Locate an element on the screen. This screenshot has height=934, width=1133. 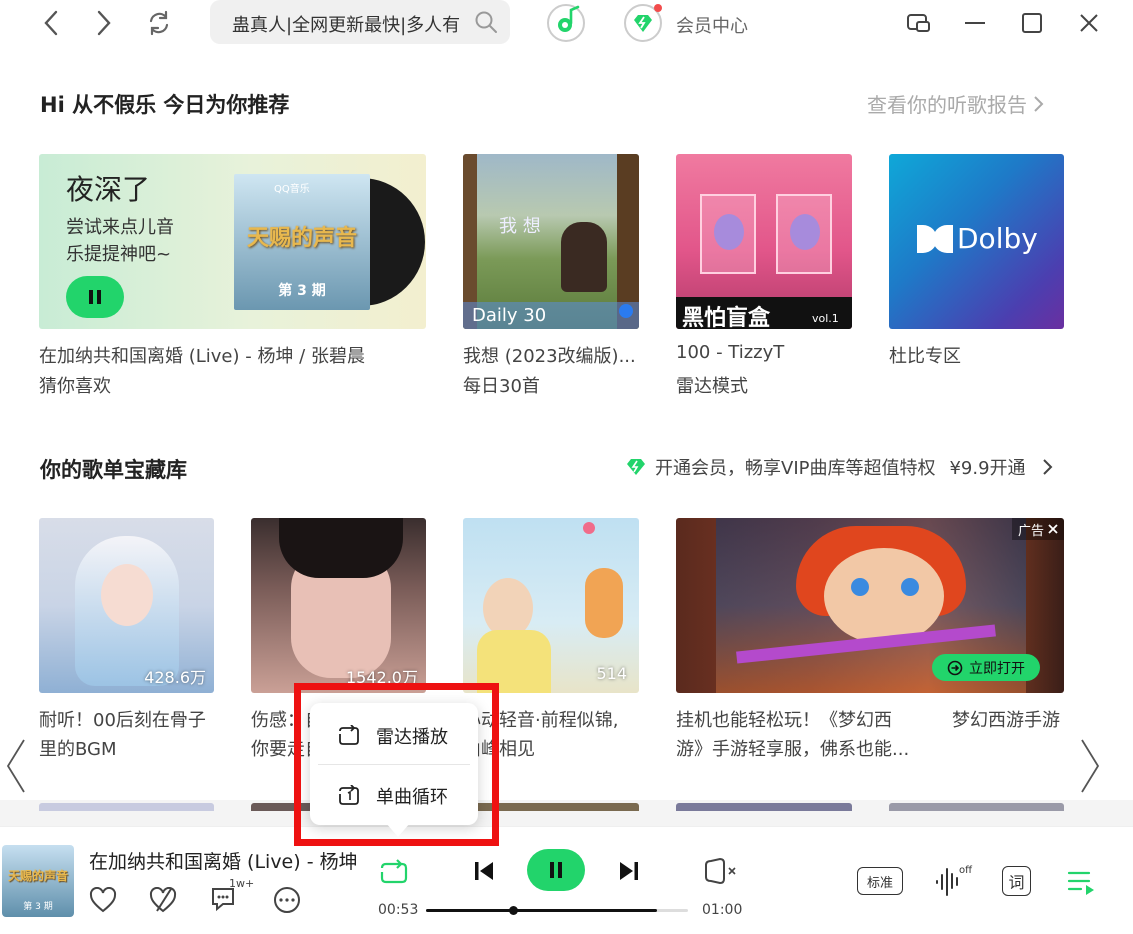
close-button is located at coordinates (1089, 23).